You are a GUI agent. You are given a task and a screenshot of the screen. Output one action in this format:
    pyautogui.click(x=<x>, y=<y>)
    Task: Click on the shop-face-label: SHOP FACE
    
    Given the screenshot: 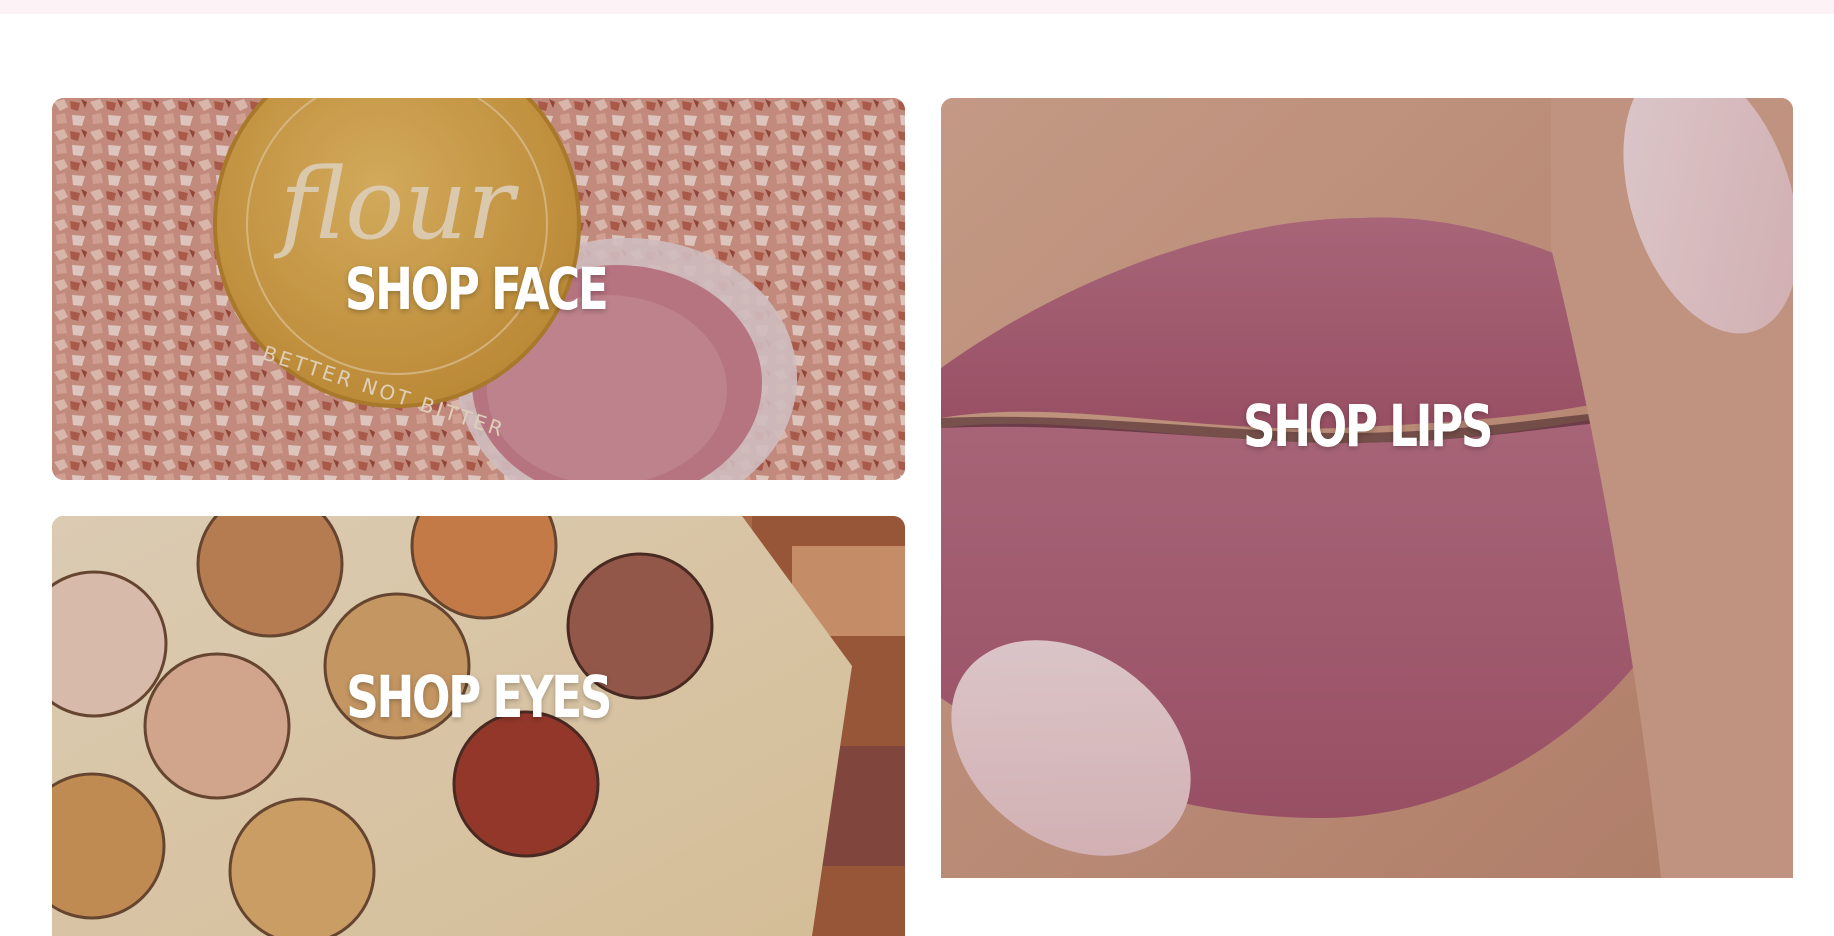 What is the action you would take?
    pyautogui.click(x=476, y=289)
    